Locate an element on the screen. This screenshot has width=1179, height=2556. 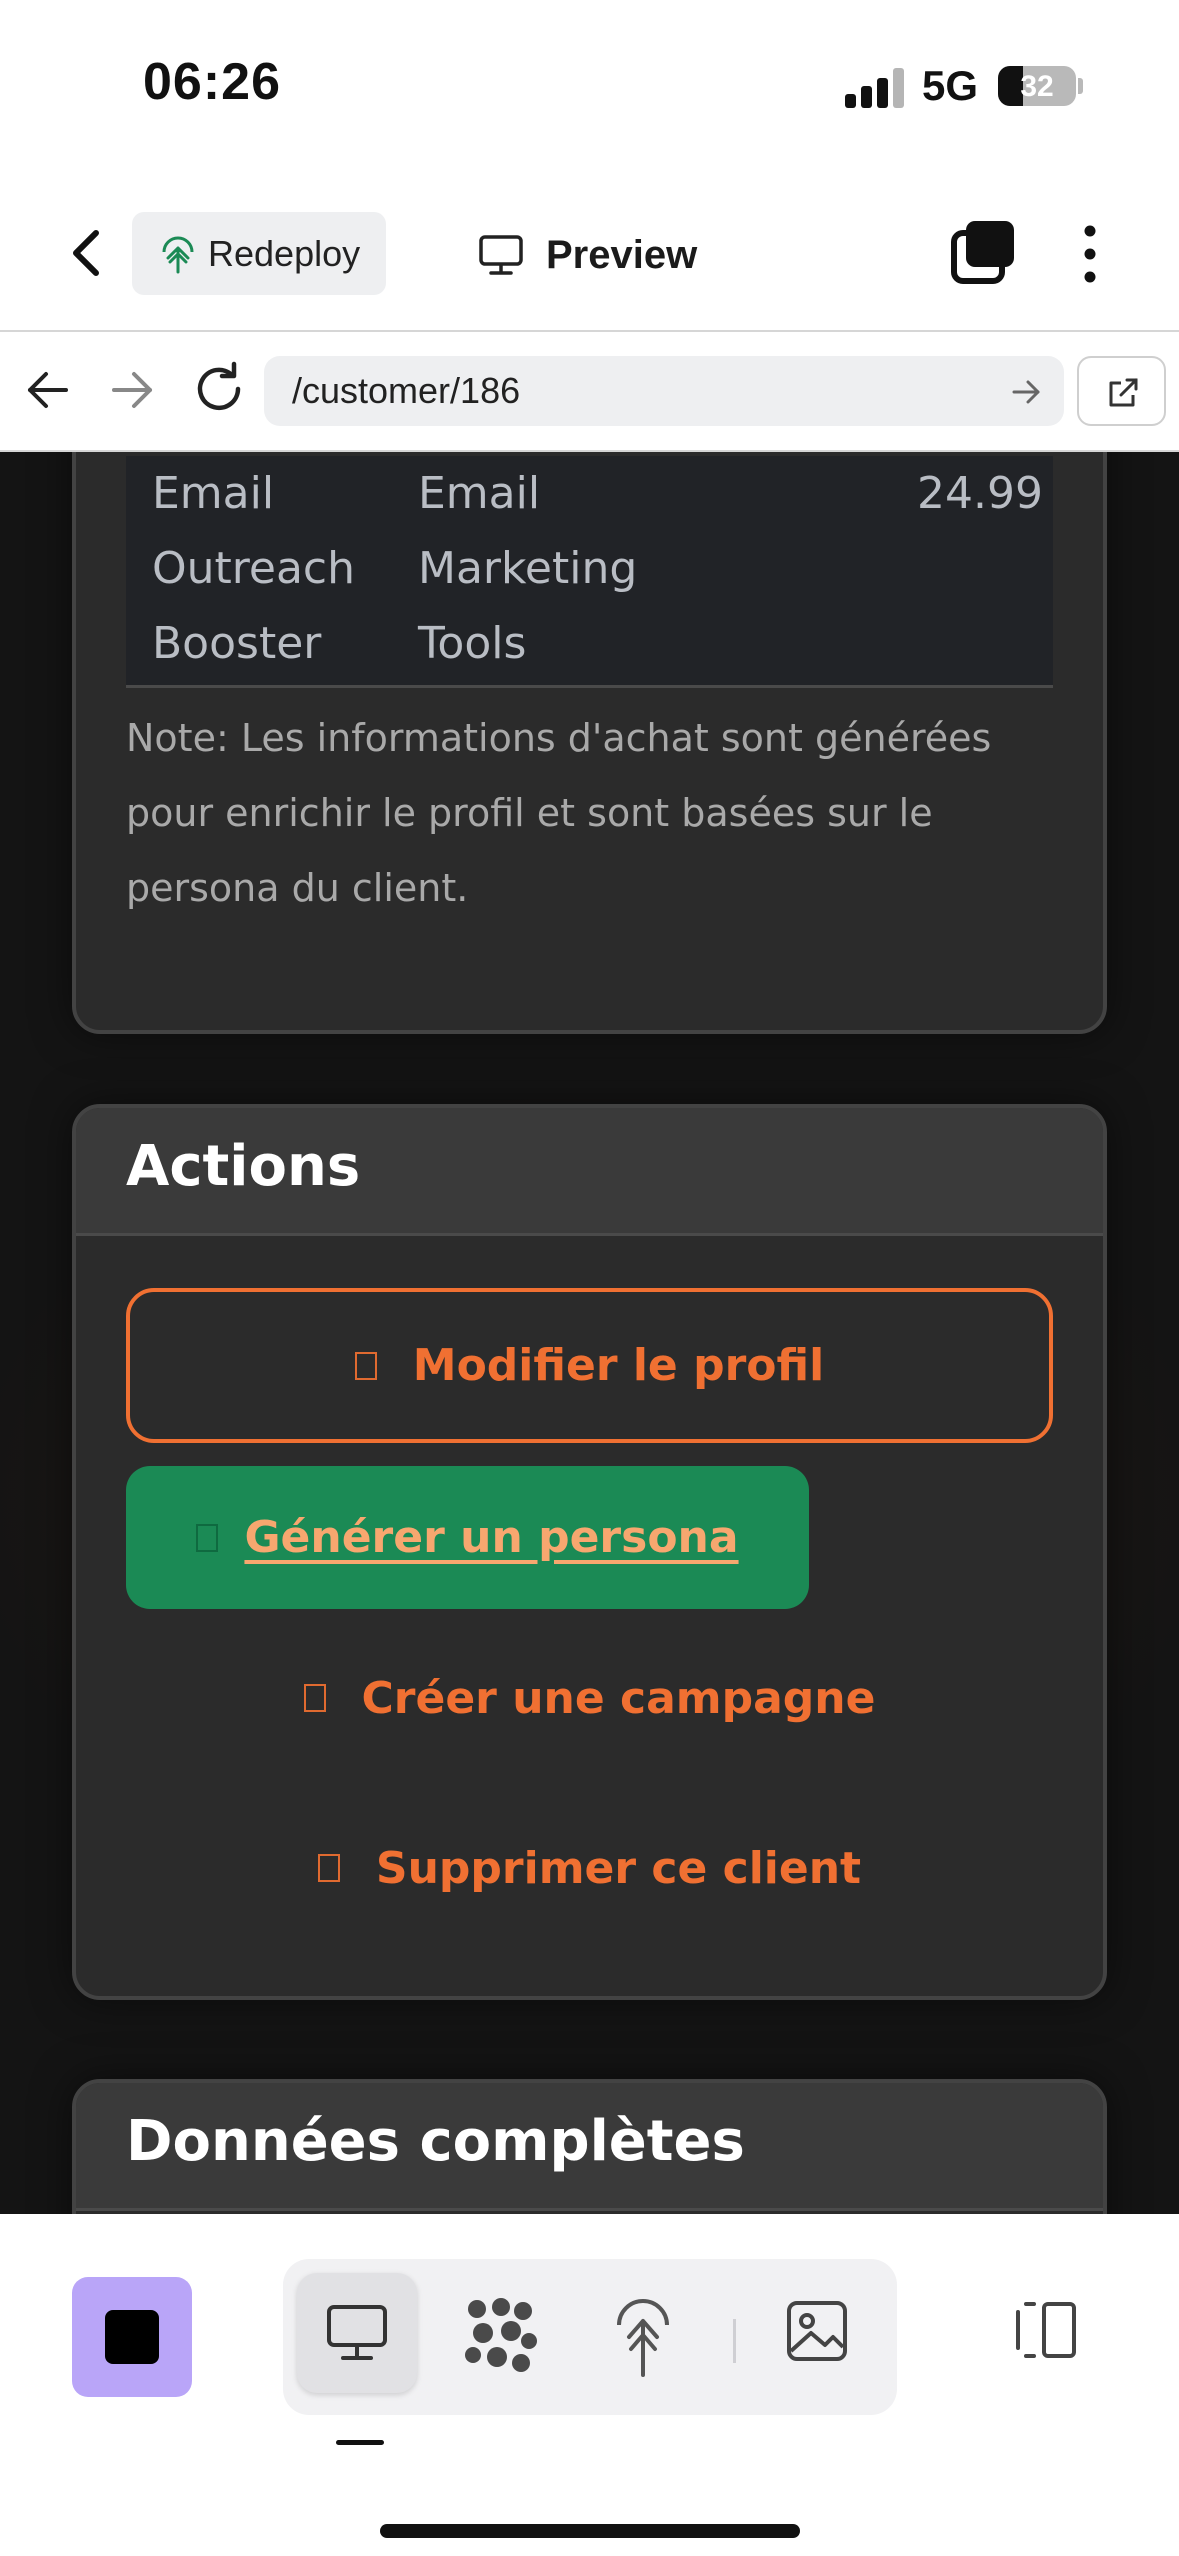
full-data-title: Données complètes is located at coordinates (435, 2141).